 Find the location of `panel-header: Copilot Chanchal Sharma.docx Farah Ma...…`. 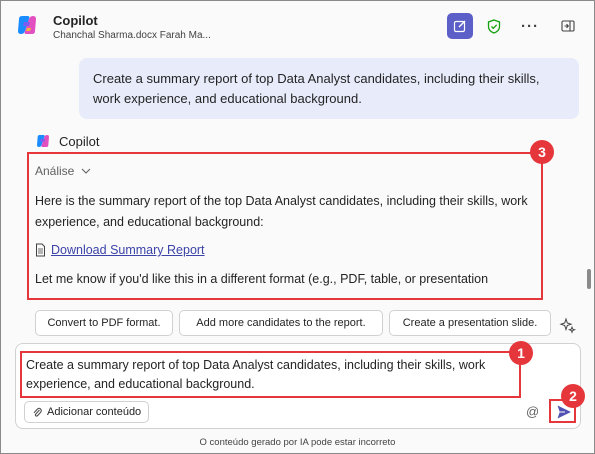

panel-header: Copilot Chanchal Sharma.docx Farah Ma...… is located at coordinates (297, 27).